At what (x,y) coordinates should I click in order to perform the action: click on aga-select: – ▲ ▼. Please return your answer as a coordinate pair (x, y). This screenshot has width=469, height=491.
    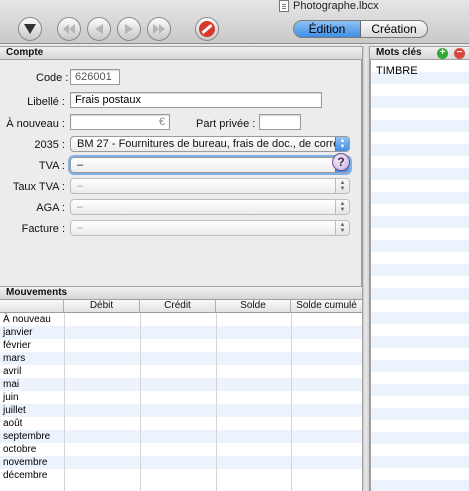
    Looking at the image, I should click on (210, 207).